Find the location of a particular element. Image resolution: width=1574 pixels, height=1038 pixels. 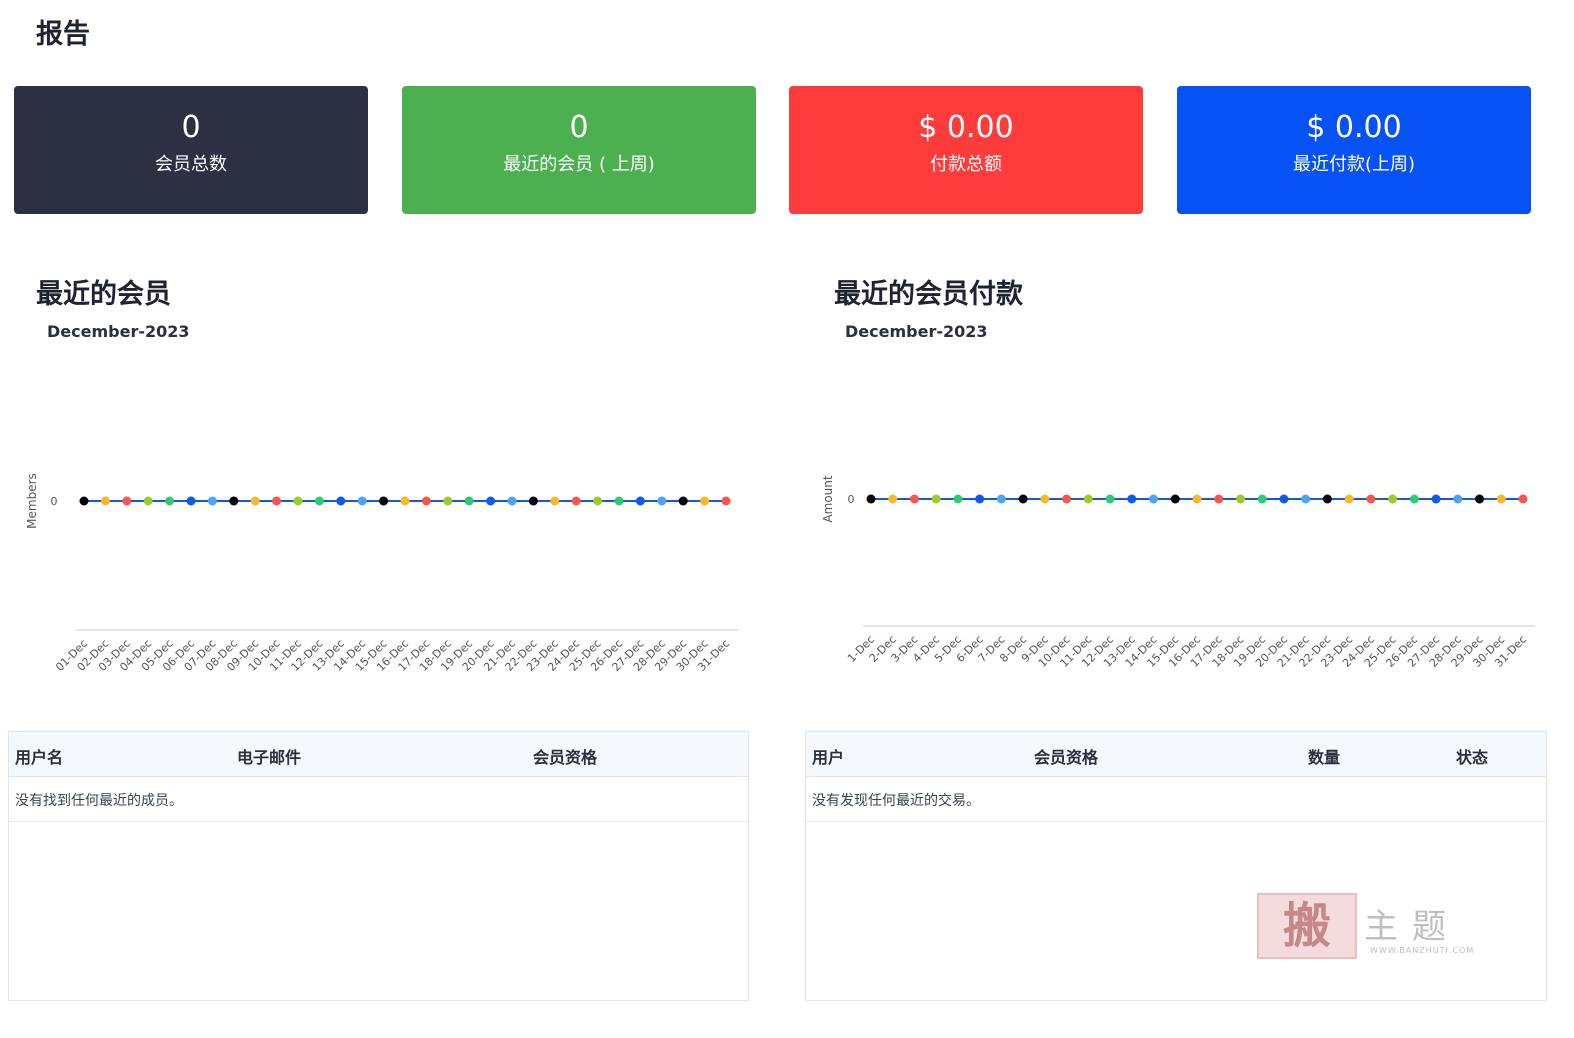

column-username: 用户名 is located at coordinates (39, 757).